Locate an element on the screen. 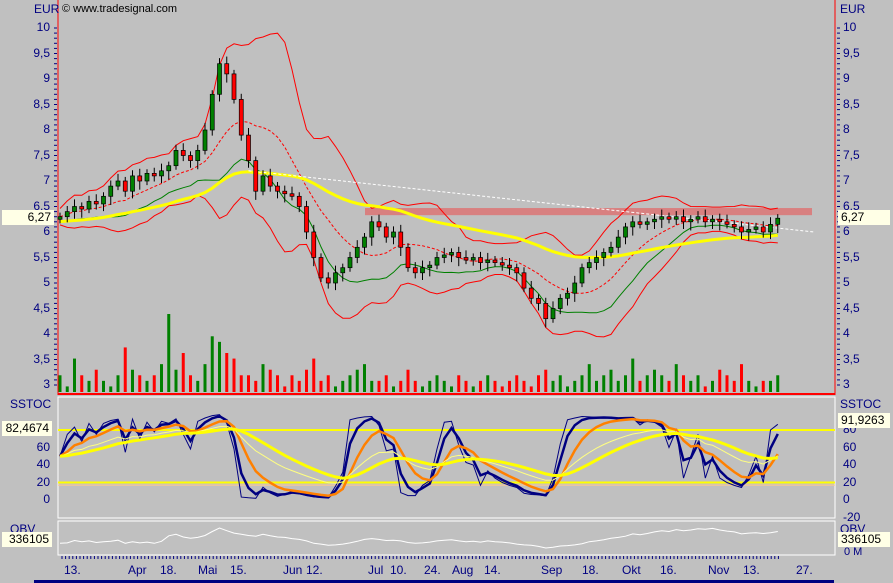 This screenshot has height=583, width=893. date-label: Apr is located at coordinates (137, 570).